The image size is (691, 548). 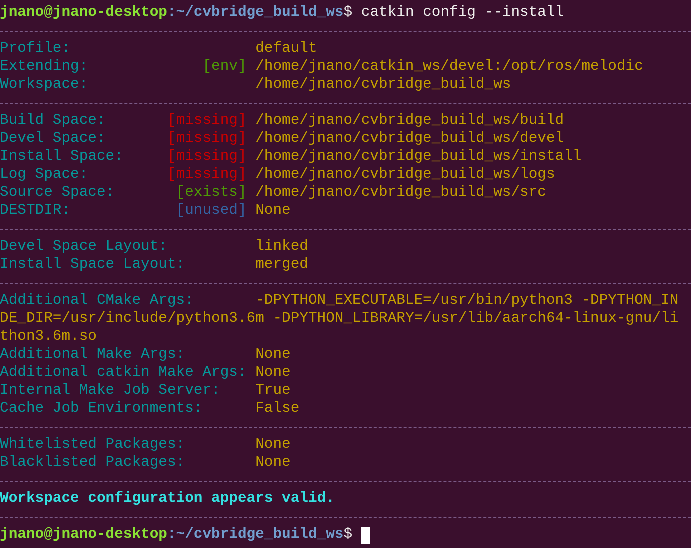 I want to click on config-value: linked, so click(x=282, y=247).